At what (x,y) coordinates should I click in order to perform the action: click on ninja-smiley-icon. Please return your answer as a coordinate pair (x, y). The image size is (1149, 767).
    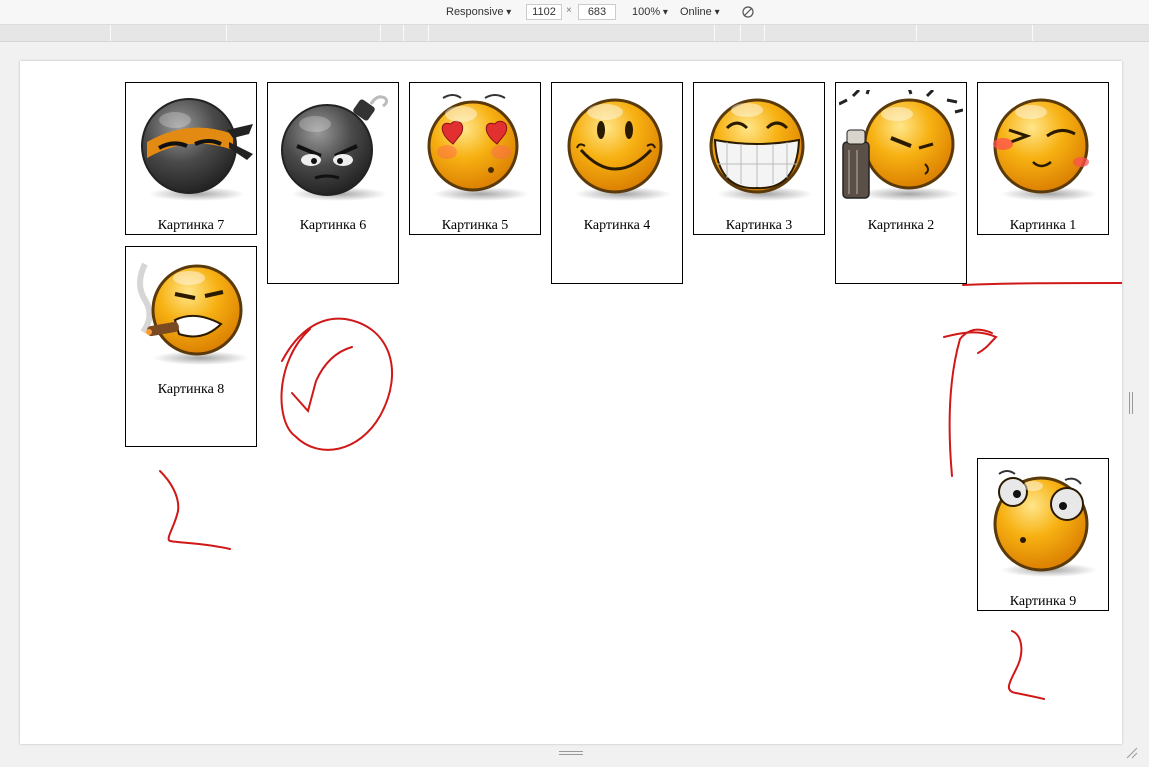
    Looking at the image, I should click on (197, 149).